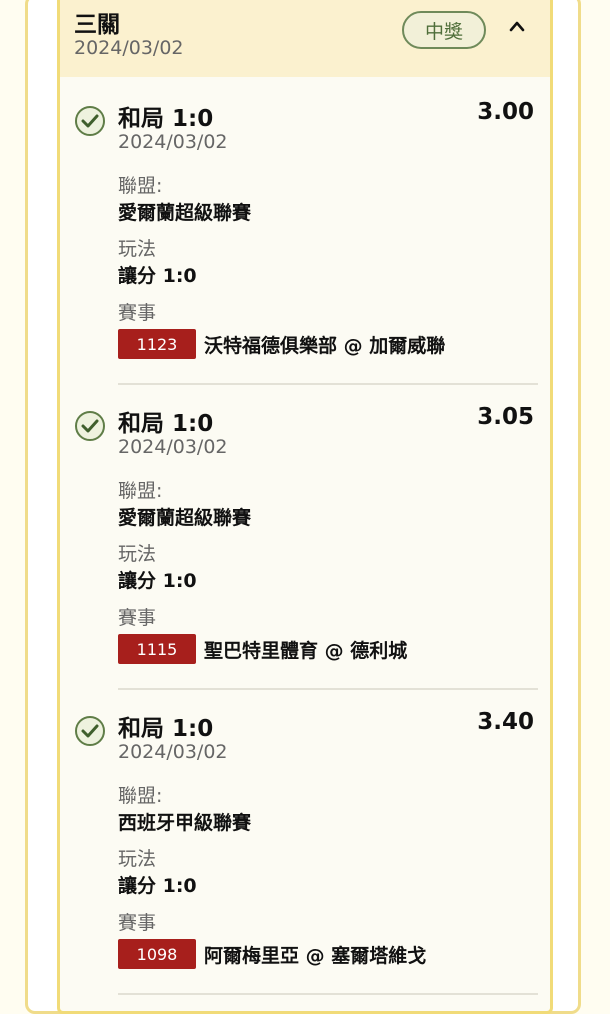  What do you see at coordinates (185, 823) in the screenshot?
I see `league-value: 西班牙甲級聯賽` at bounding box center [185, 823].